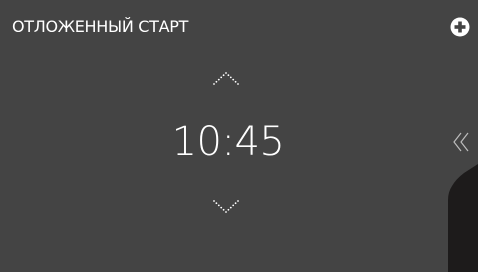 The height and width of the screenshot is (272, 478). I want to click on chevron-up-icon, so click(226, 78).